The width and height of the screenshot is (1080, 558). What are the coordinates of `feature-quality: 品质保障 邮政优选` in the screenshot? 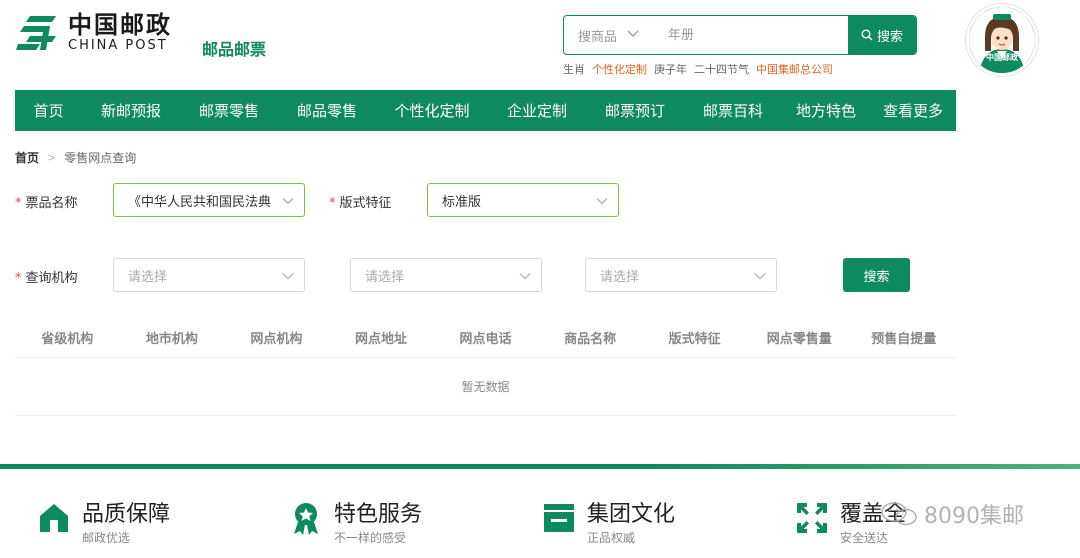 It's located at (103, 523).